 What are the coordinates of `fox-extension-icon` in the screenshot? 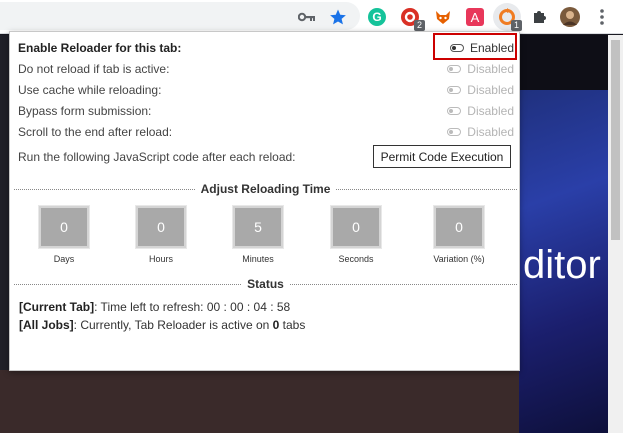 It's located at (443, 17).